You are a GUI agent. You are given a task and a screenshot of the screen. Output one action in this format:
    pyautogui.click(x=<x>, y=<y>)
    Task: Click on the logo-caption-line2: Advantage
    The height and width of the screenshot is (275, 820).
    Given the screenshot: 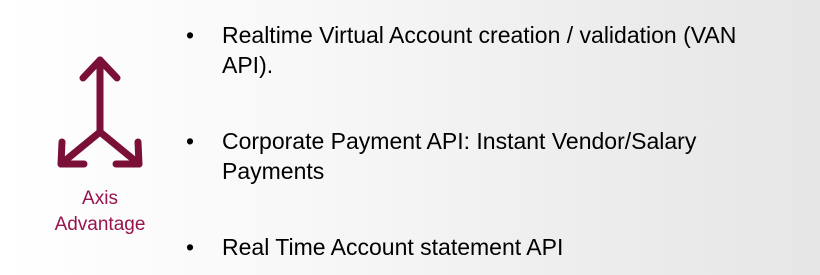 What is the action you would take?
    pyautogui.click(x=100, y=224)
    